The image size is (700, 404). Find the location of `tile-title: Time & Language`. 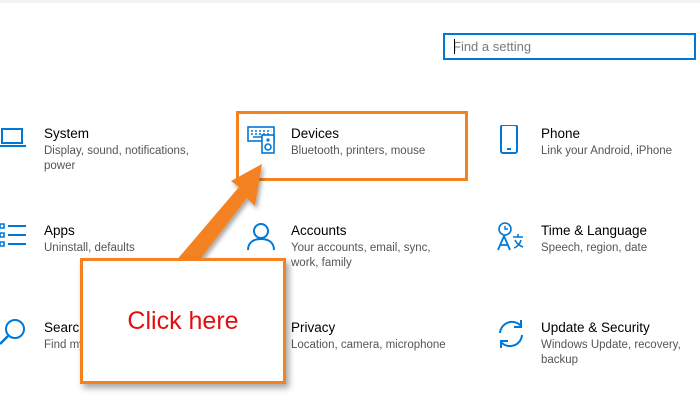

tile-title: Time & Language is located at coordinates (594, 230).